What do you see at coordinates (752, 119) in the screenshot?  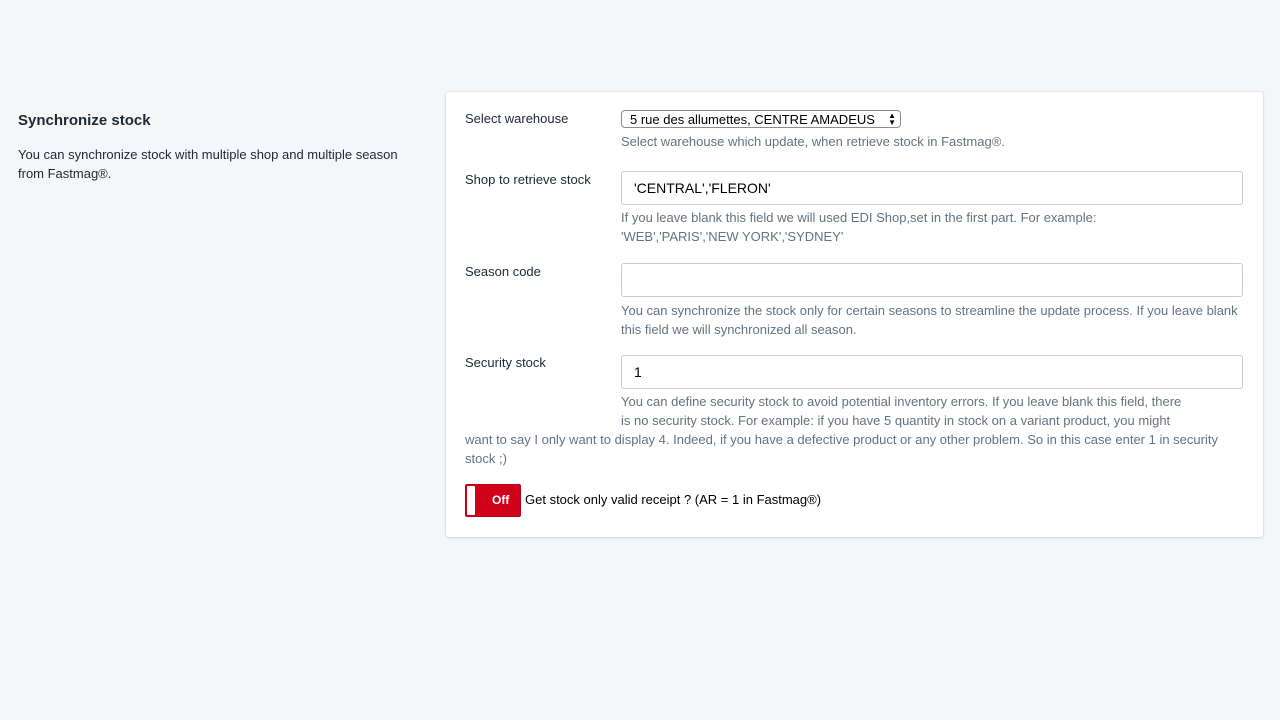 I see `warehouse-selected-value: 5 rue des allumettes, CENTRE AMADEUS` at bounding box center [752, 119].